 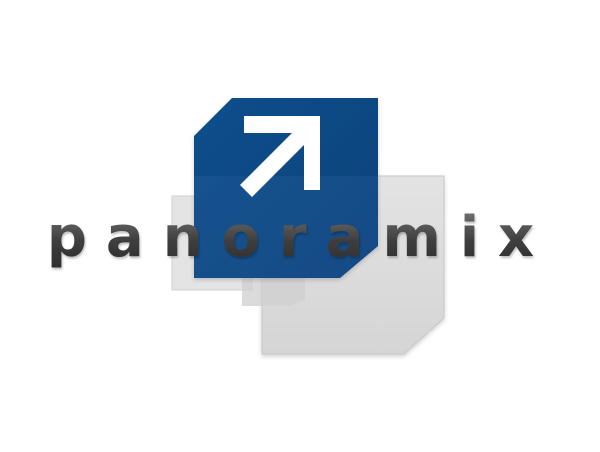 I want to click on wordmark: panoramix, so click(x=300, y=237).